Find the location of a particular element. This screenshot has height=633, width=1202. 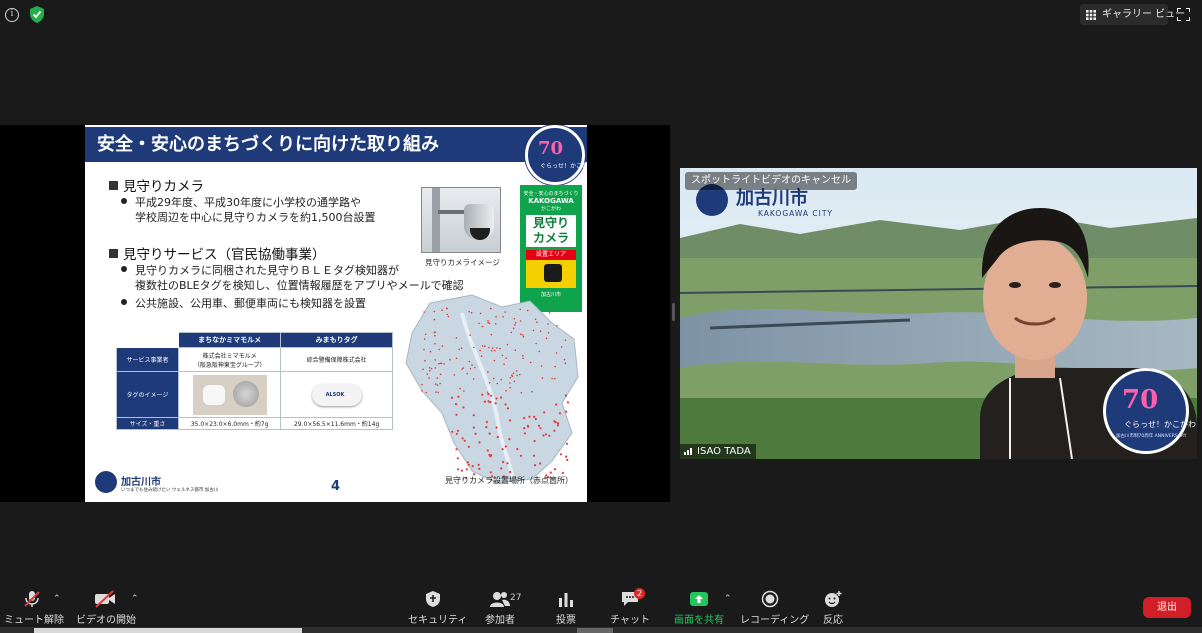

gallery-view-label: ギャラリー ビュー is located at coordinates (1144, 14).